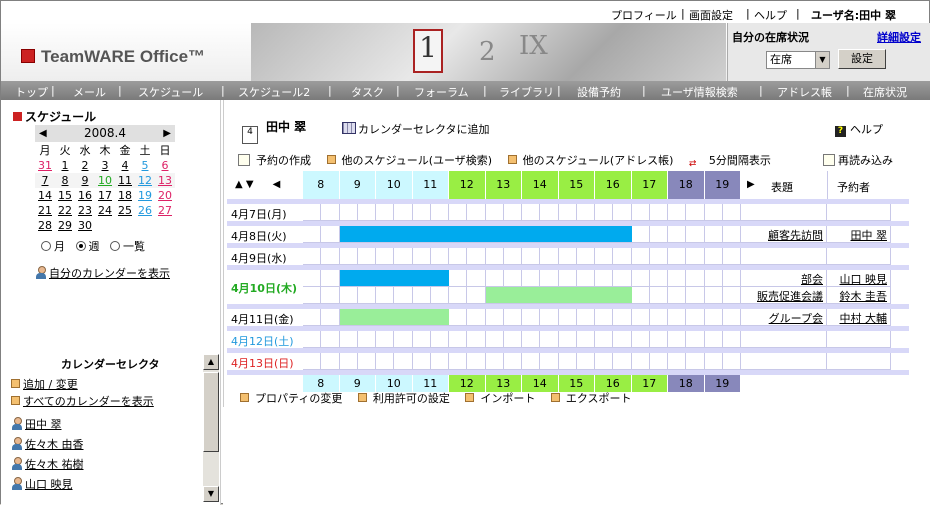 The width and height of the screenshot is (930, 505). Describe the element at coordinates (47, 464) in the screenshot. I see `selector-person-link: 佐々木 祐樹` at that location.